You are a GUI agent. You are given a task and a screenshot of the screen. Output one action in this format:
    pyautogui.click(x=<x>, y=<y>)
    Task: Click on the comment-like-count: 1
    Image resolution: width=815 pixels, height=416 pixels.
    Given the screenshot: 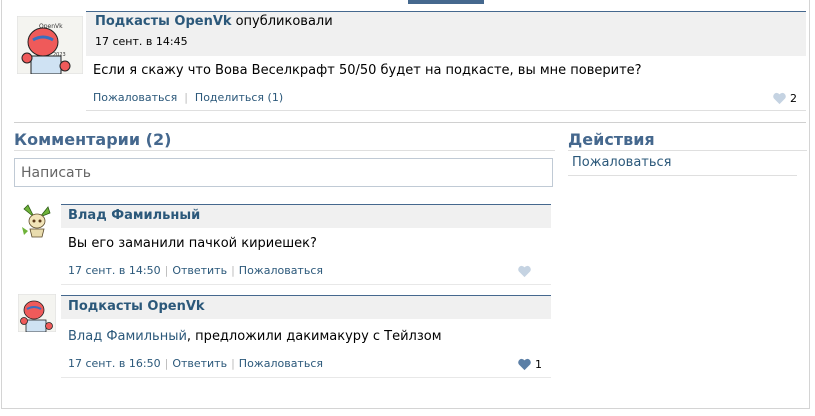 What is the action you would take?
    pyautogui.click(x=538, y=364)
    